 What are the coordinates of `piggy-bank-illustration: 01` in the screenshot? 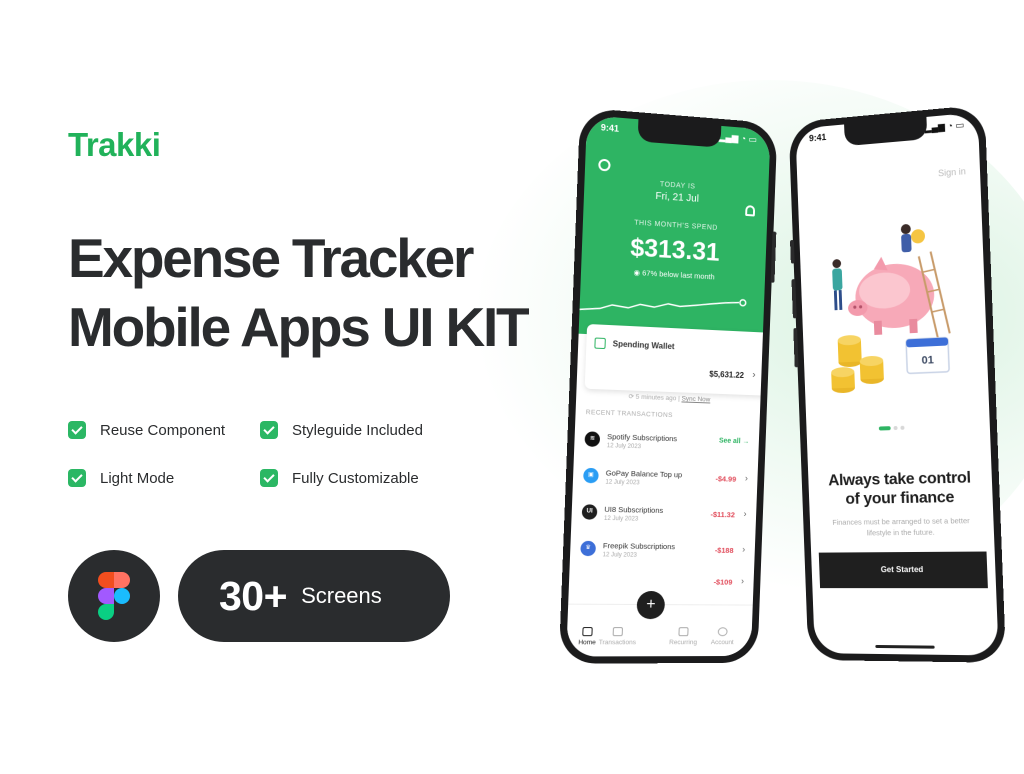 It's located at (893, 309).